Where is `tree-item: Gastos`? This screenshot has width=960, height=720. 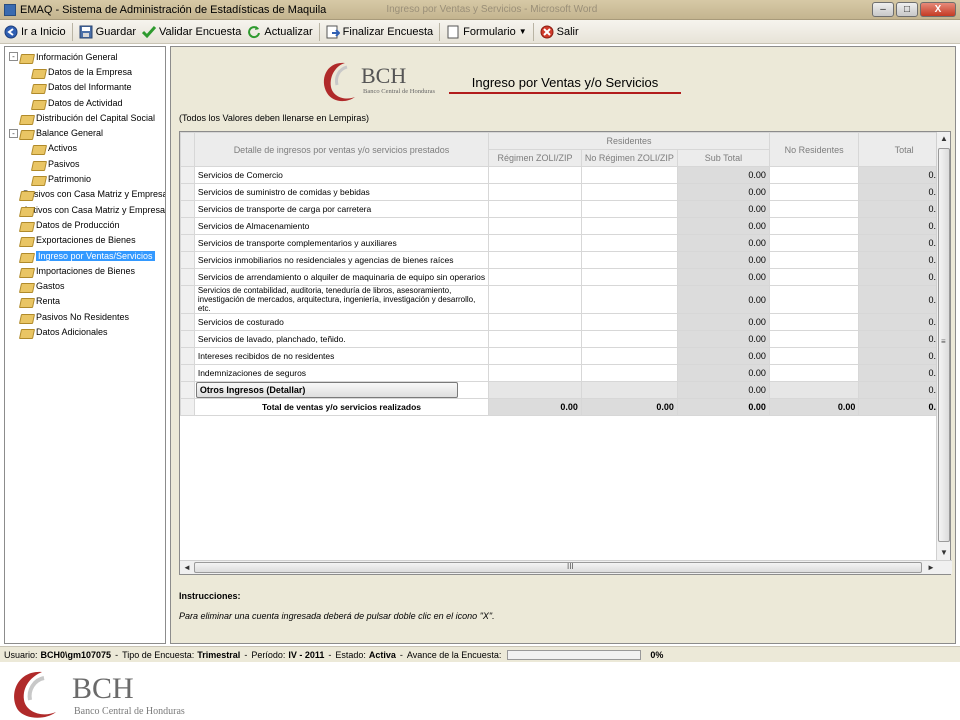
tree-item: Gastos is located at coordinates (85, 285).